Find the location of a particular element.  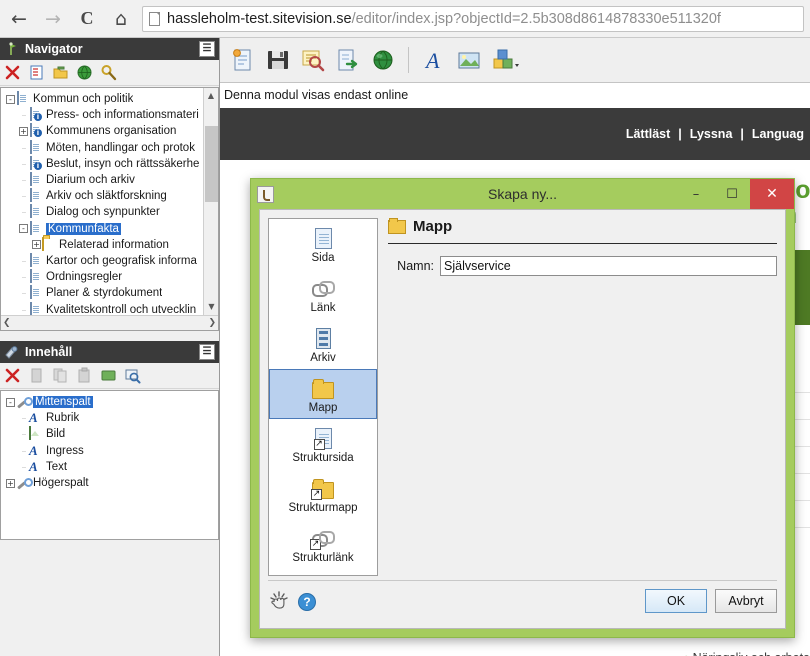

navigator-hscrollbar: ❮ ❯ is located at coordinates (109, 322).